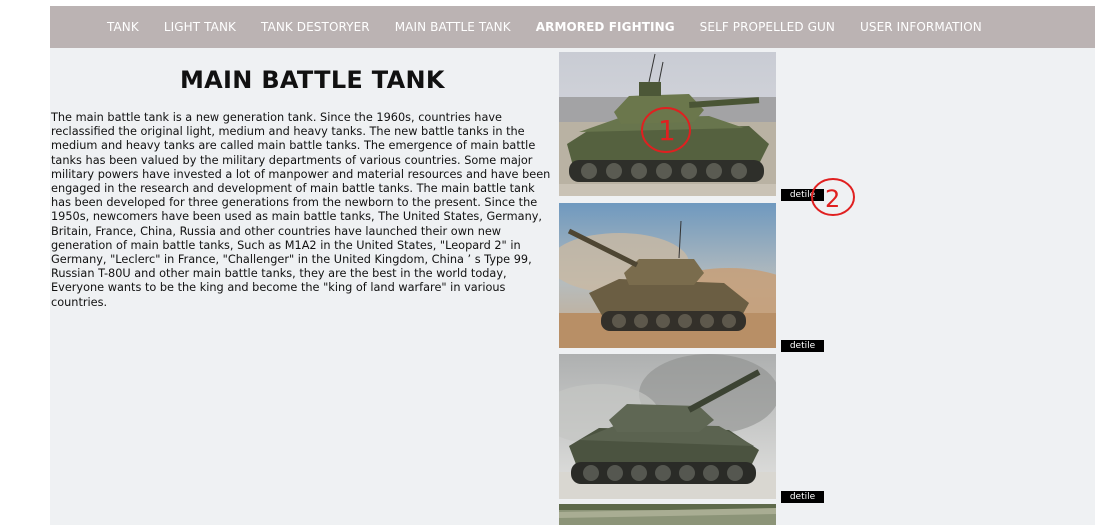 The width and height of the screenshot is (1105, 525). What do you see at coordinates (605, 27) in the screenshot?
I see `nav-item-armored-fighting: ARMORED FIGHTING` at bounding box center [605, 27].